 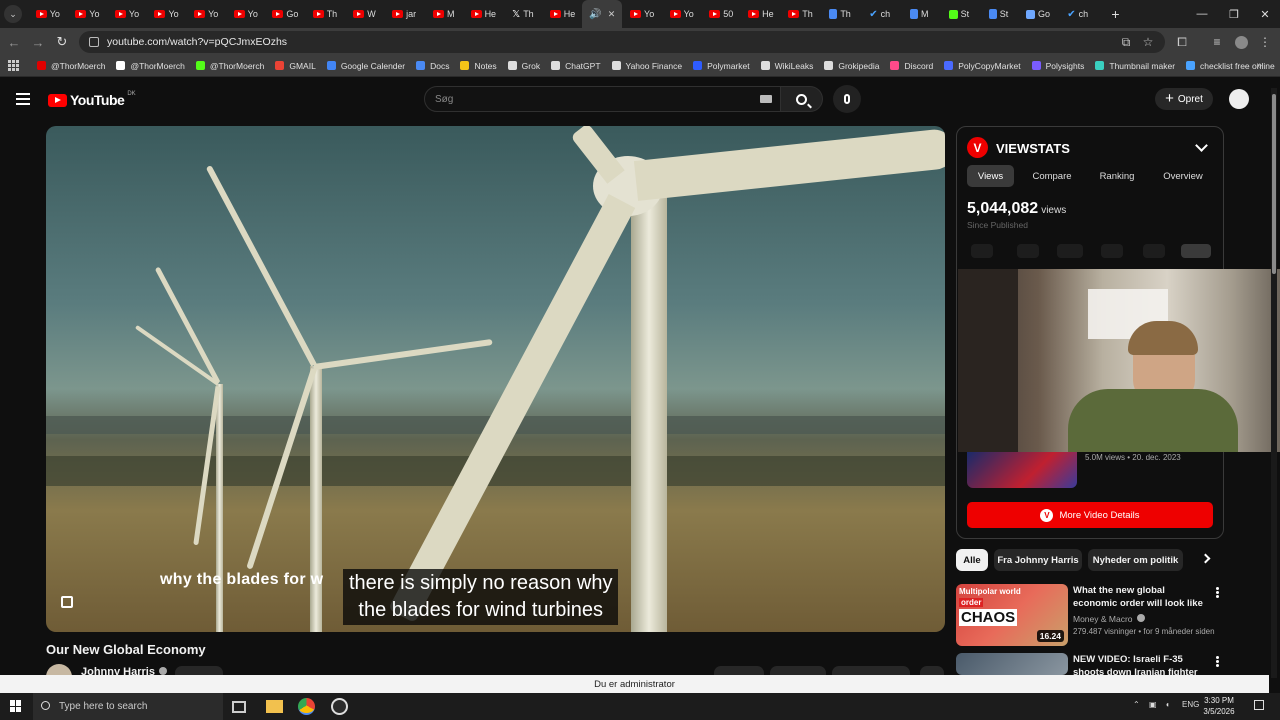 I want to click on language-indicator: ENG, so click(x=1190, y=704).